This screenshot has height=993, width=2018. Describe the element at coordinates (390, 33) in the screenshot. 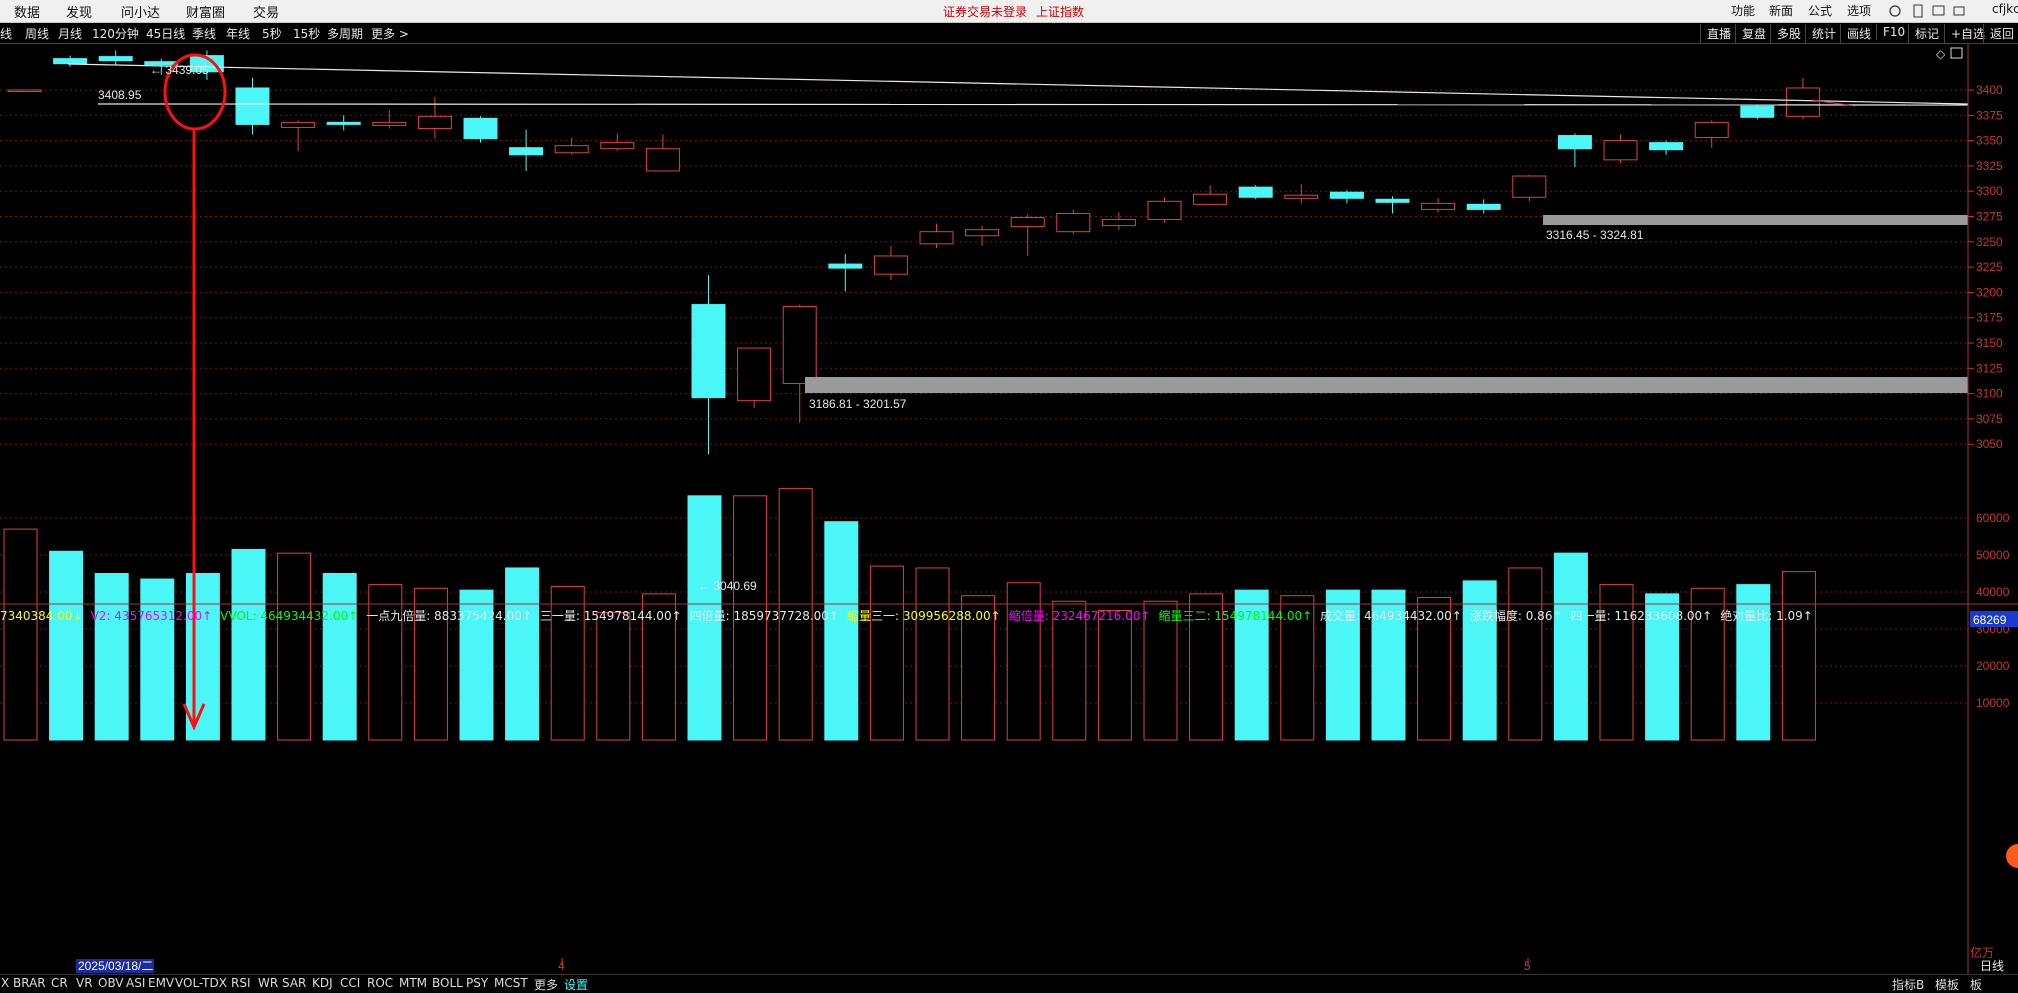

I see `period-tab-more: 更多 >` at that location.